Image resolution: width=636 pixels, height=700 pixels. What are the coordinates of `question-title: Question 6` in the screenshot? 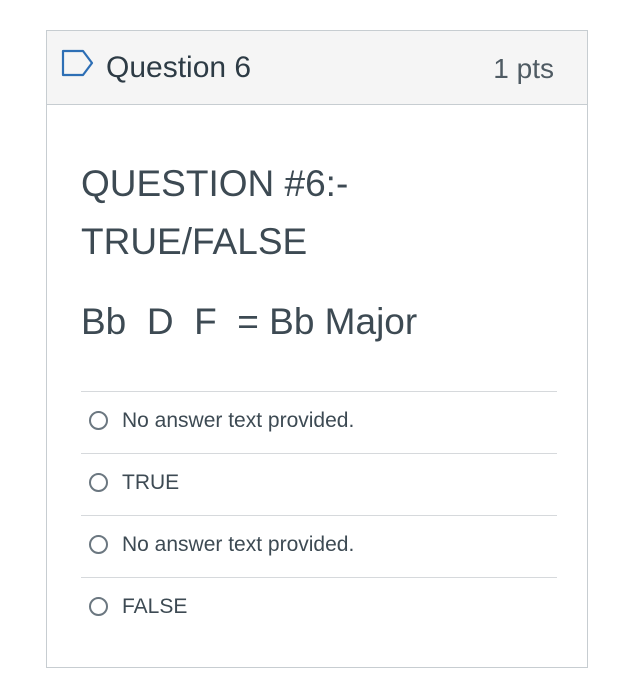 It's located at (179, 67).